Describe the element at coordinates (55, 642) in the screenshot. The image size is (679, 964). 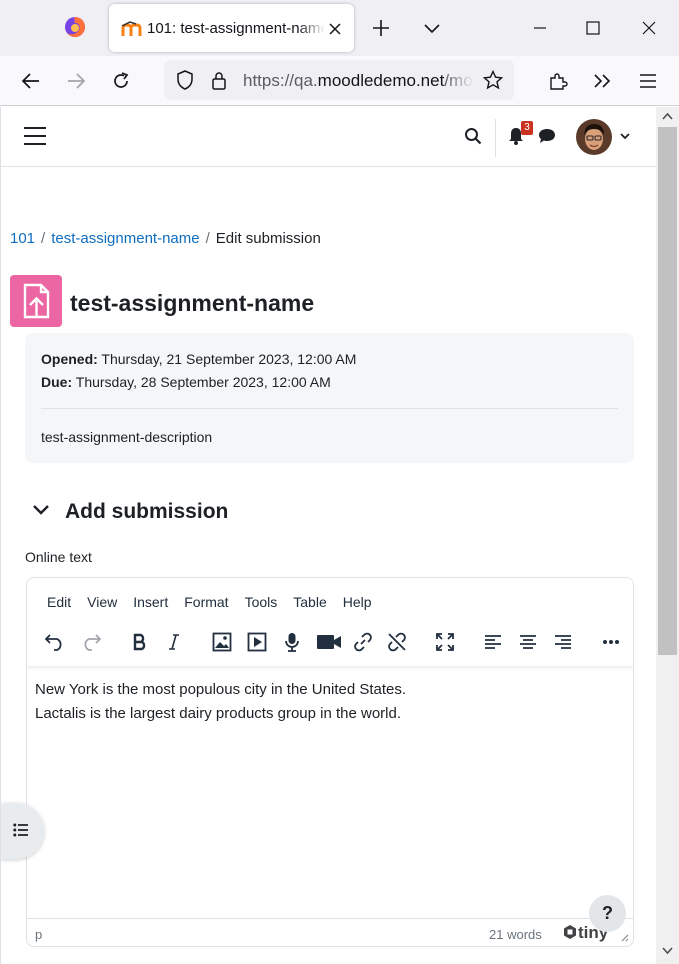
I see `undo-icon` at that location.